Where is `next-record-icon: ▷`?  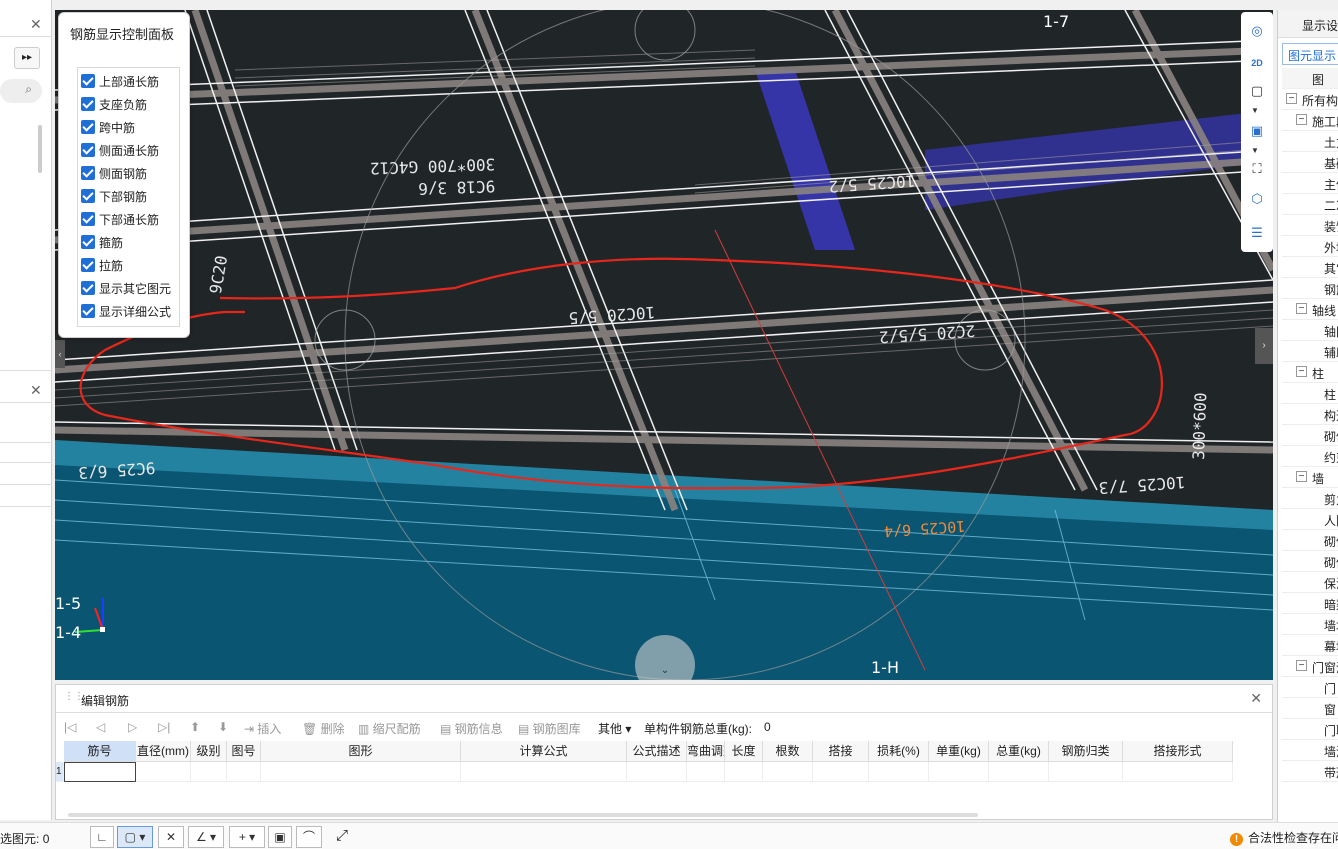 next-record-icon: ▷ is located at coordinates (132, 727).